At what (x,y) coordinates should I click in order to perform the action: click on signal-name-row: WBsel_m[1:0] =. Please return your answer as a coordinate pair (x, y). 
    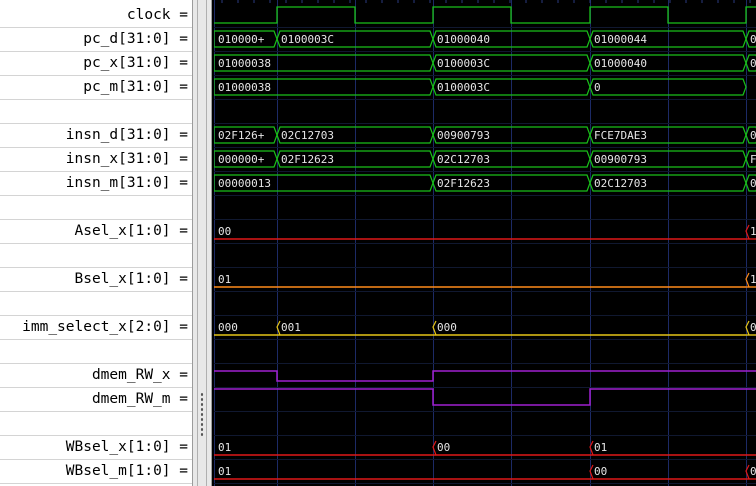
    Looking at the image, I should click on (96, 472).